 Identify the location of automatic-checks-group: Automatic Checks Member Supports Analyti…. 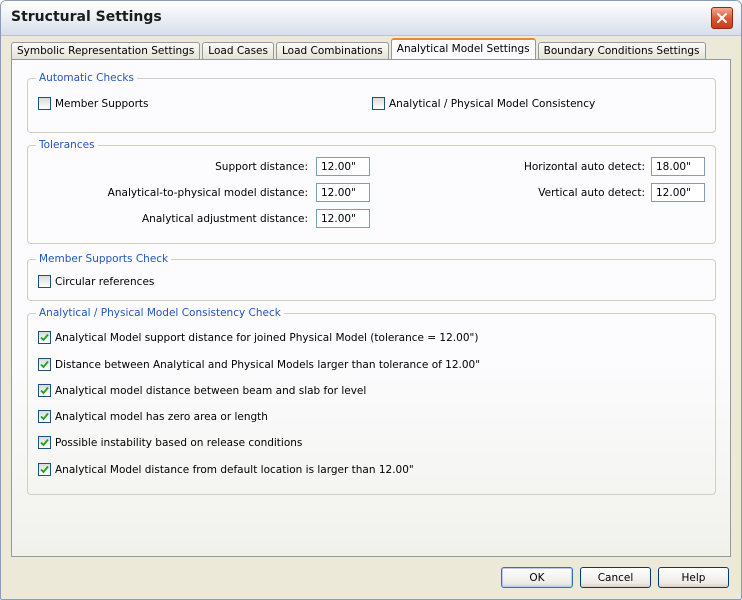
(371, 102).